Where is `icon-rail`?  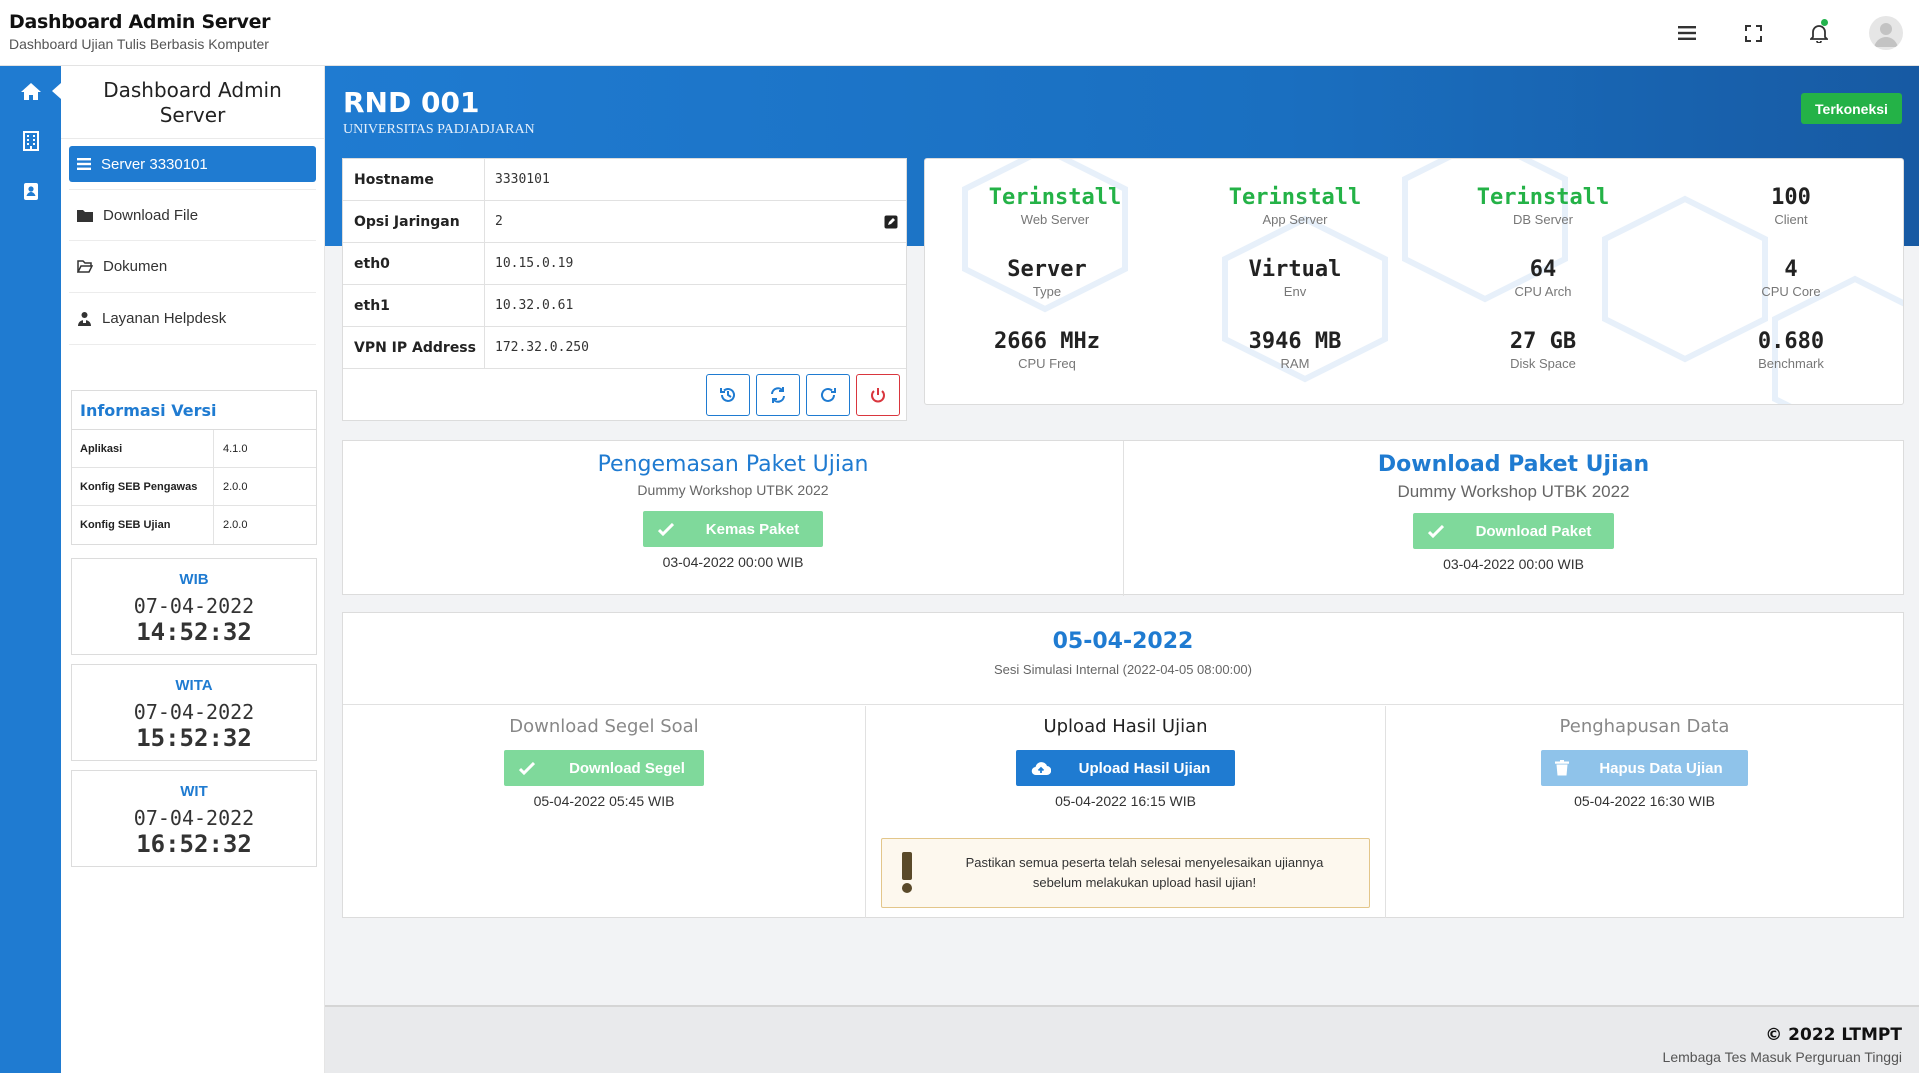 icon-rail is located at coordinates (30, 569).